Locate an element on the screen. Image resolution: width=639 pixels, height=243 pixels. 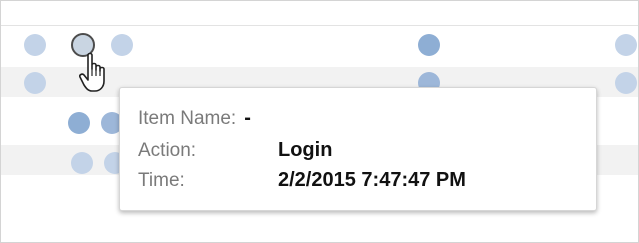
time-value: 2/2/2015 7:47:47 PM is located at coordinates (372, 180).